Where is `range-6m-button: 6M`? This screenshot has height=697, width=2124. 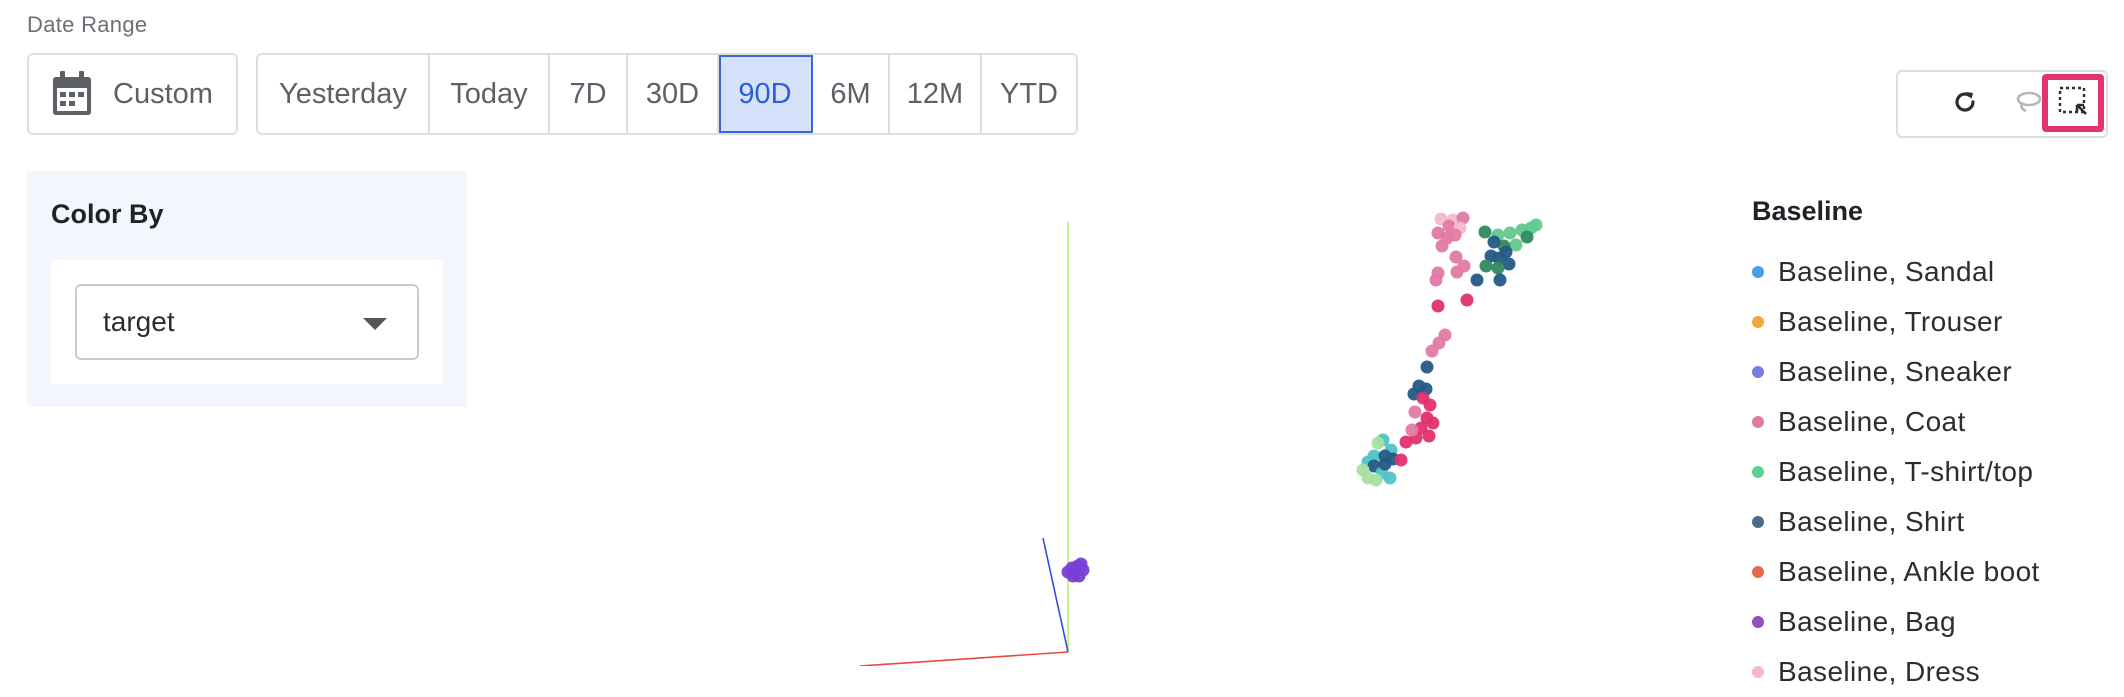 range-6m-button: 6M is located at coordinates (851, 94).